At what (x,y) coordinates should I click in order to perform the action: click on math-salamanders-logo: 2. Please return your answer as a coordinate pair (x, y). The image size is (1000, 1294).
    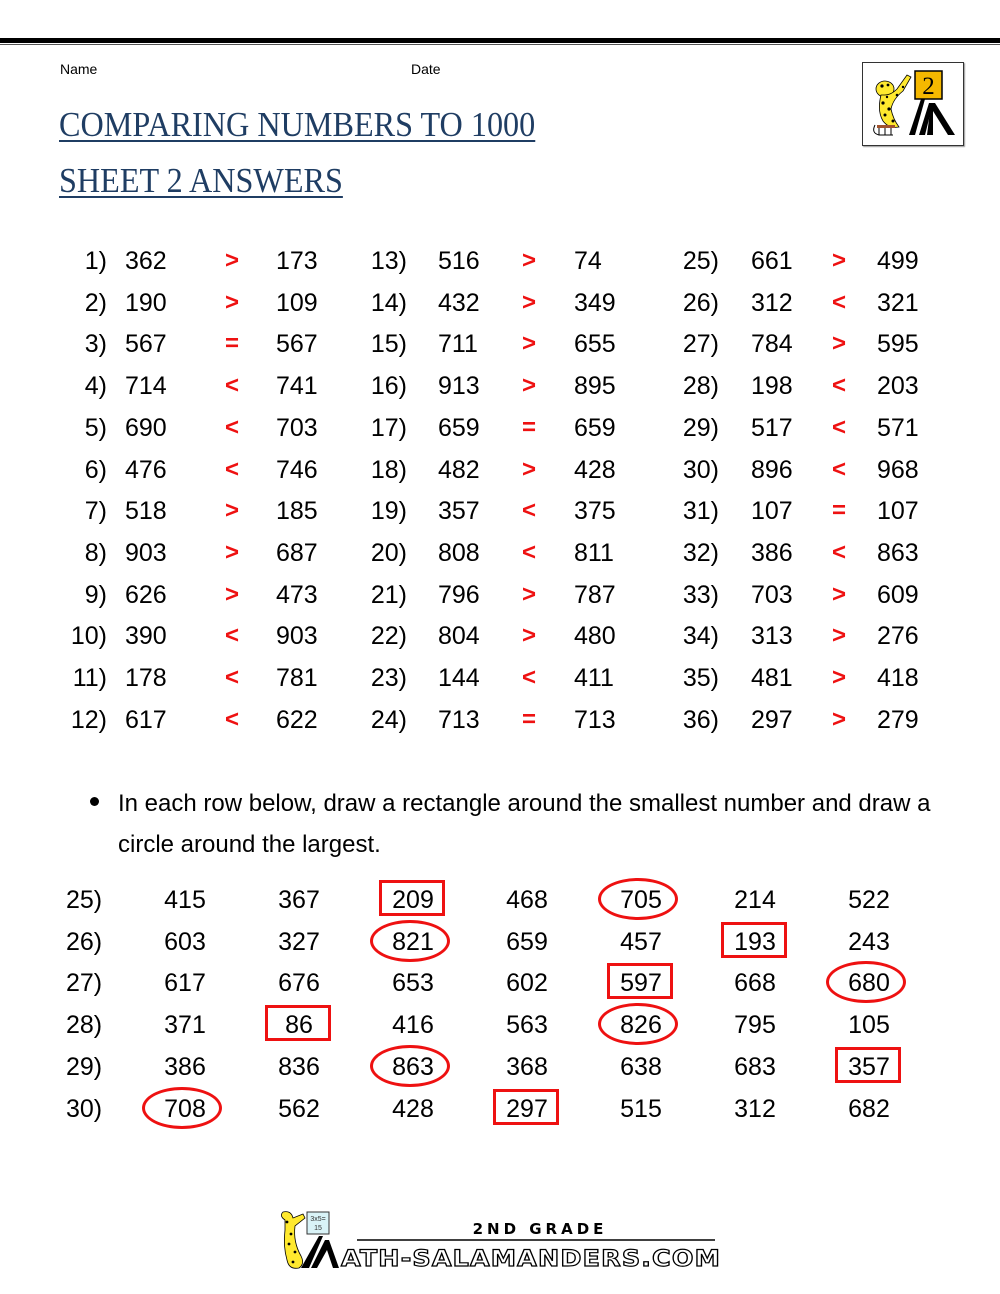
    Looking at the image, I should click on (913, 104).